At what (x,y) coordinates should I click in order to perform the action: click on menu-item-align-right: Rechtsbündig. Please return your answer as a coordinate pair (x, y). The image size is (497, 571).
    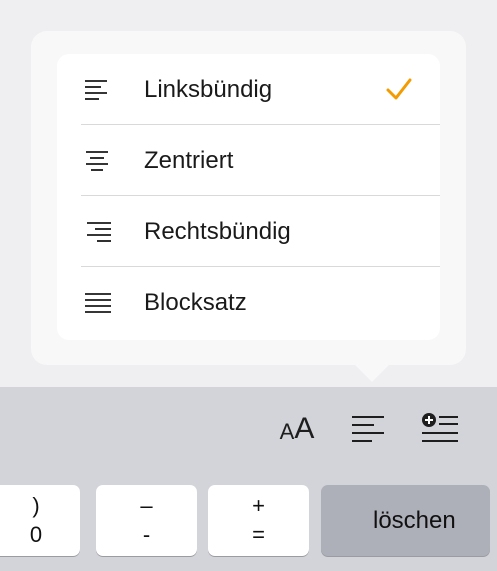
    Looking at the image, I should click on (248, 231).